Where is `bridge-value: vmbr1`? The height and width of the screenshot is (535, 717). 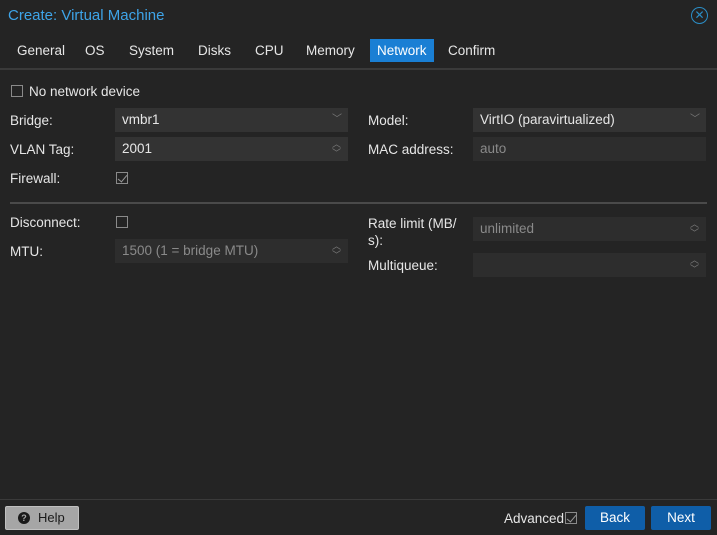 bridge-value: vmbr1 is located at coordinates (141, 119).